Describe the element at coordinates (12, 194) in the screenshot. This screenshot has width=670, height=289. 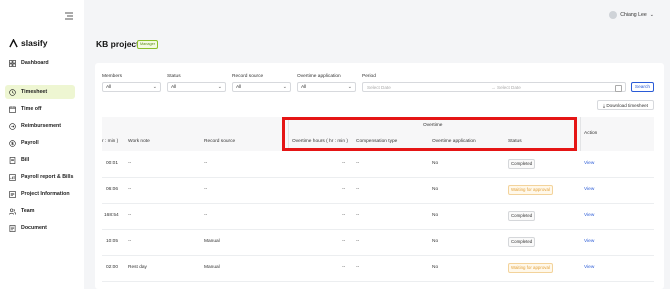
I see `project-icon` at that location.